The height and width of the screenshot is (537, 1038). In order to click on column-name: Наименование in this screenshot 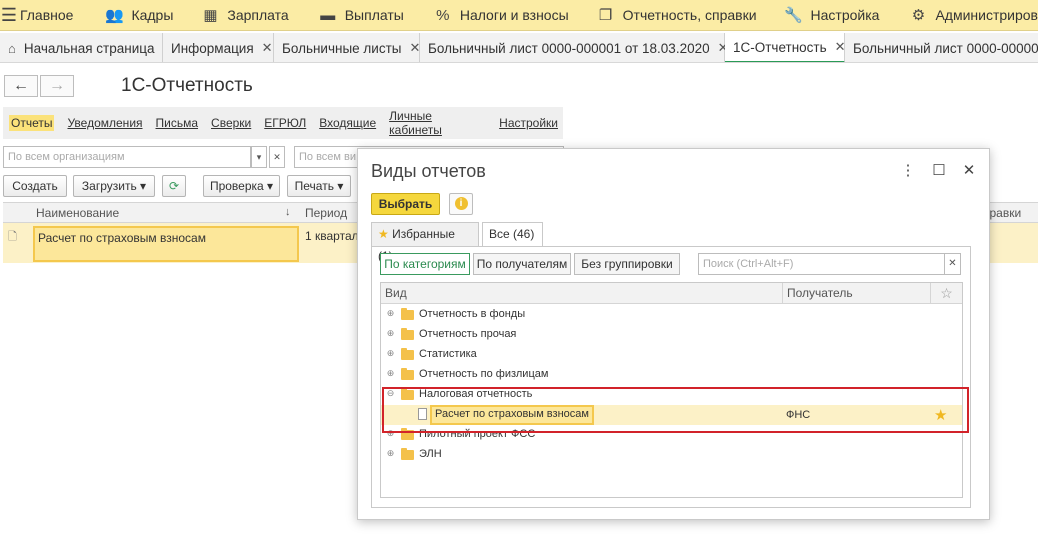, I will do `click(77, 213)`.